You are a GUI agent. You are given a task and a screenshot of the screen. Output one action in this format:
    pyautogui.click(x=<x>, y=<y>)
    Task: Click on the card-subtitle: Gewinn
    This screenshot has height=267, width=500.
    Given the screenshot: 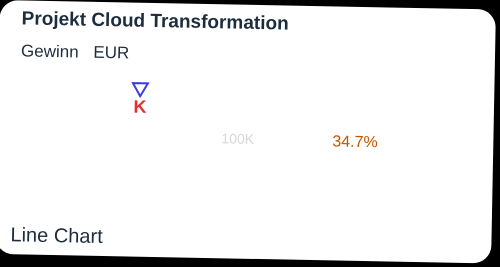 What is the action you would take?
    pyautogui.click(x=49, y=51)
    